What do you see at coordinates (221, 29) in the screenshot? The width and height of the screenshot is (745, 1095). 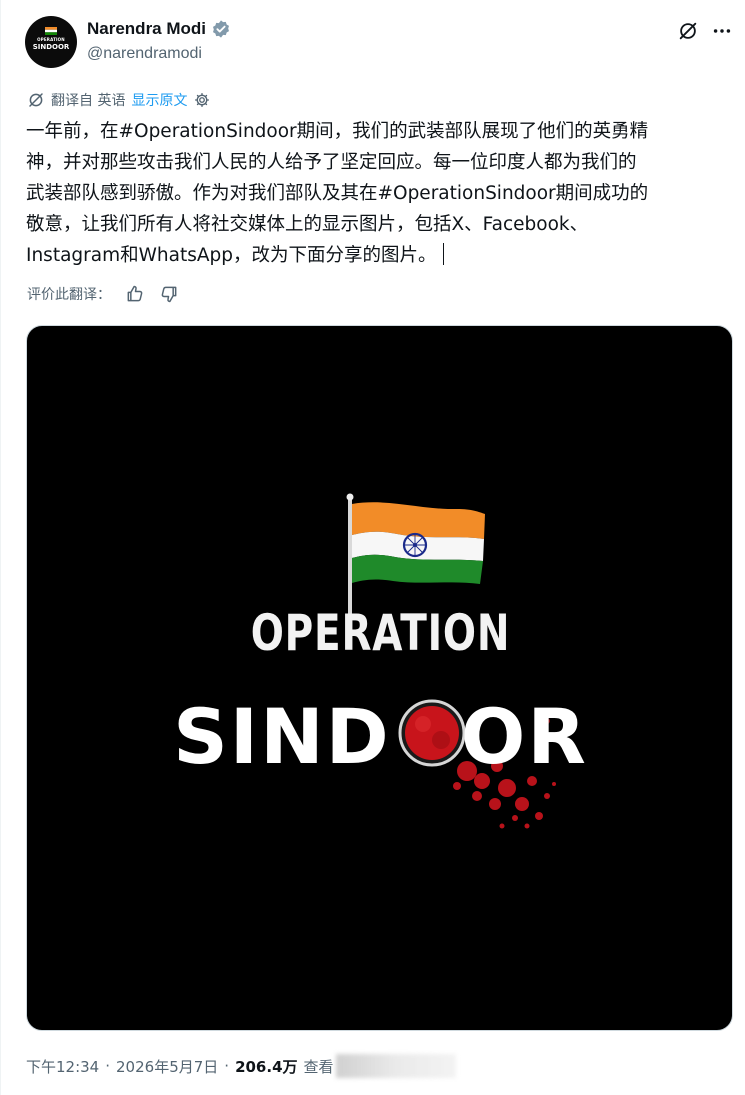 I see `verified-badge-icon` at bounding box center [221, 29].